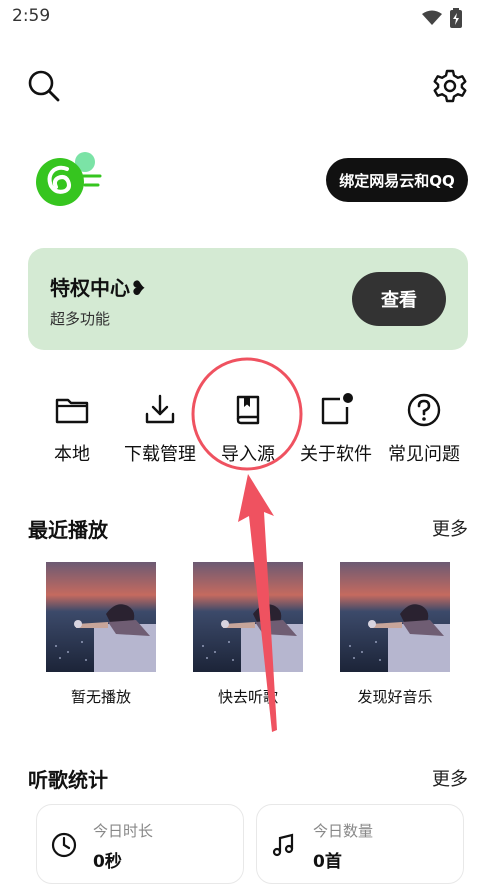 The width and height of the screenshot is (496, 884). What do you see at coordinates (107, 862) in the screenshot?
I see `stat-value: 0秒` at bounding box center [107, 862].